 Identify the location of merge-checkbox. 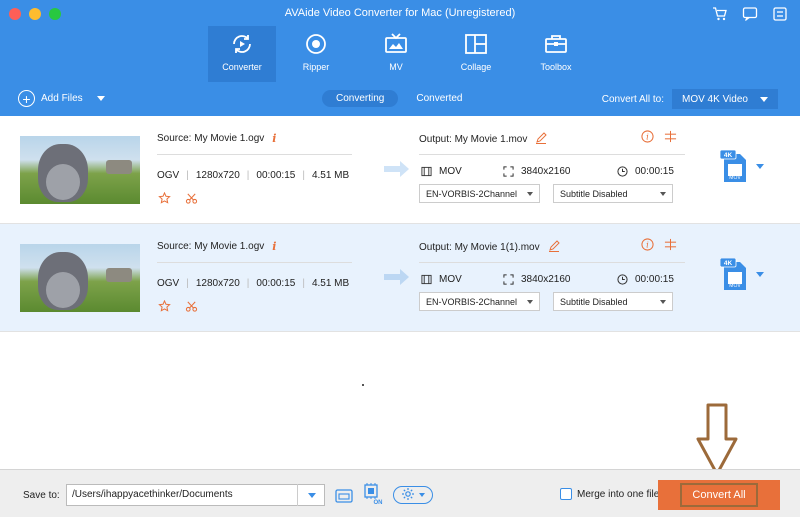
(566, 494).